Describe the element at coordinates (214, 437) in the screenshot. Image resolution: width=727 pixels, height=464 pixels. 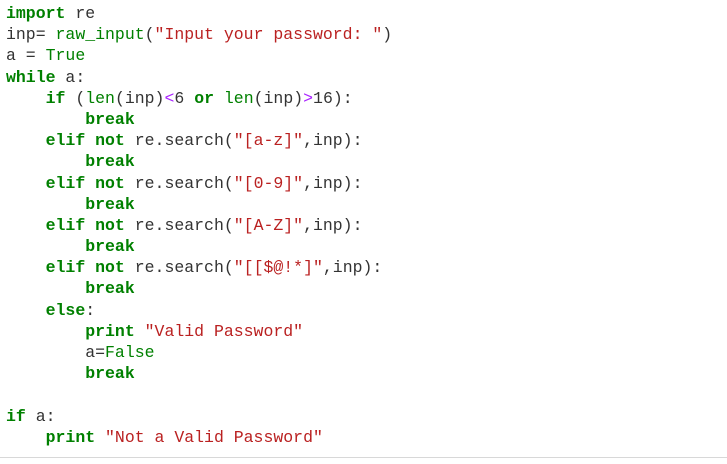
I see `code-token: "Not a Valid Password"` at that location.